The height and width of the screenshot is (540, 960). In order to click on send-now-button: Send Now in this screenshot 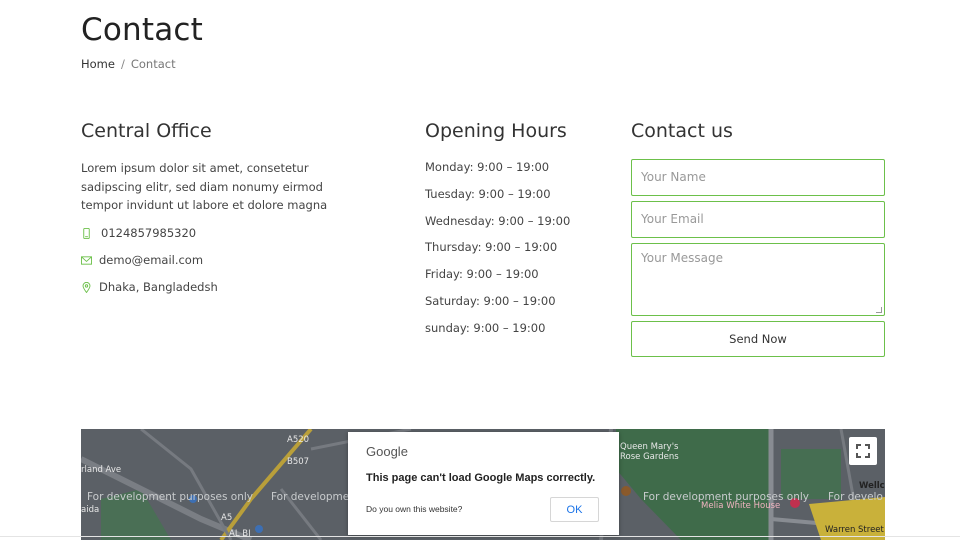, I will do `click(758, 339)`.